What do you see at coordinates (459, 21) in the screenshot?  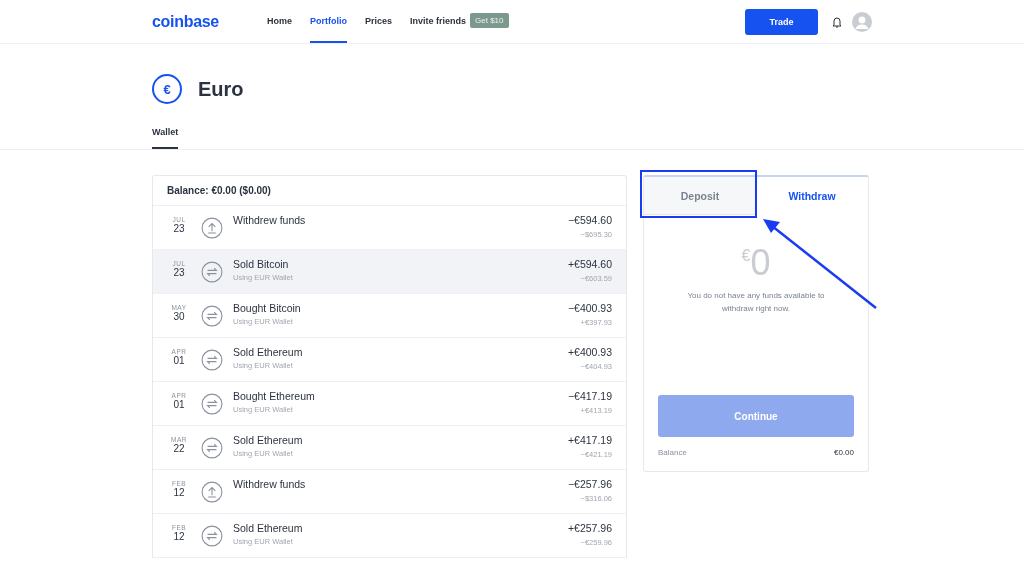 I see `nav-link: Invite friends Get $10` at bounding box center [459, 21].